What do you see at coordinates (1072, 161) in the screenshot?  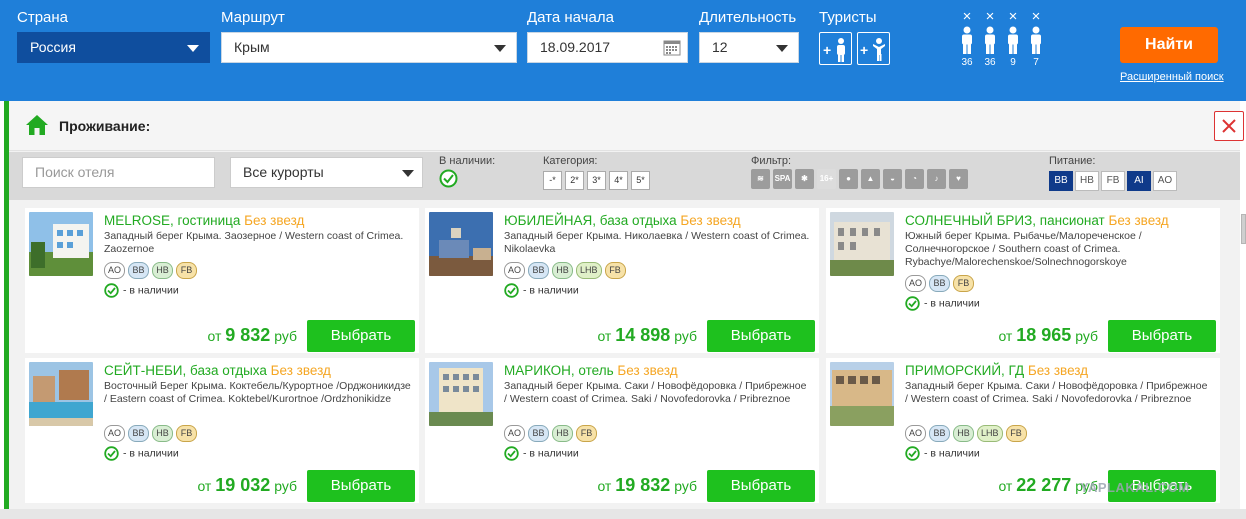 I see `meals-label: Питание:` at bounding box center [1072, 161].